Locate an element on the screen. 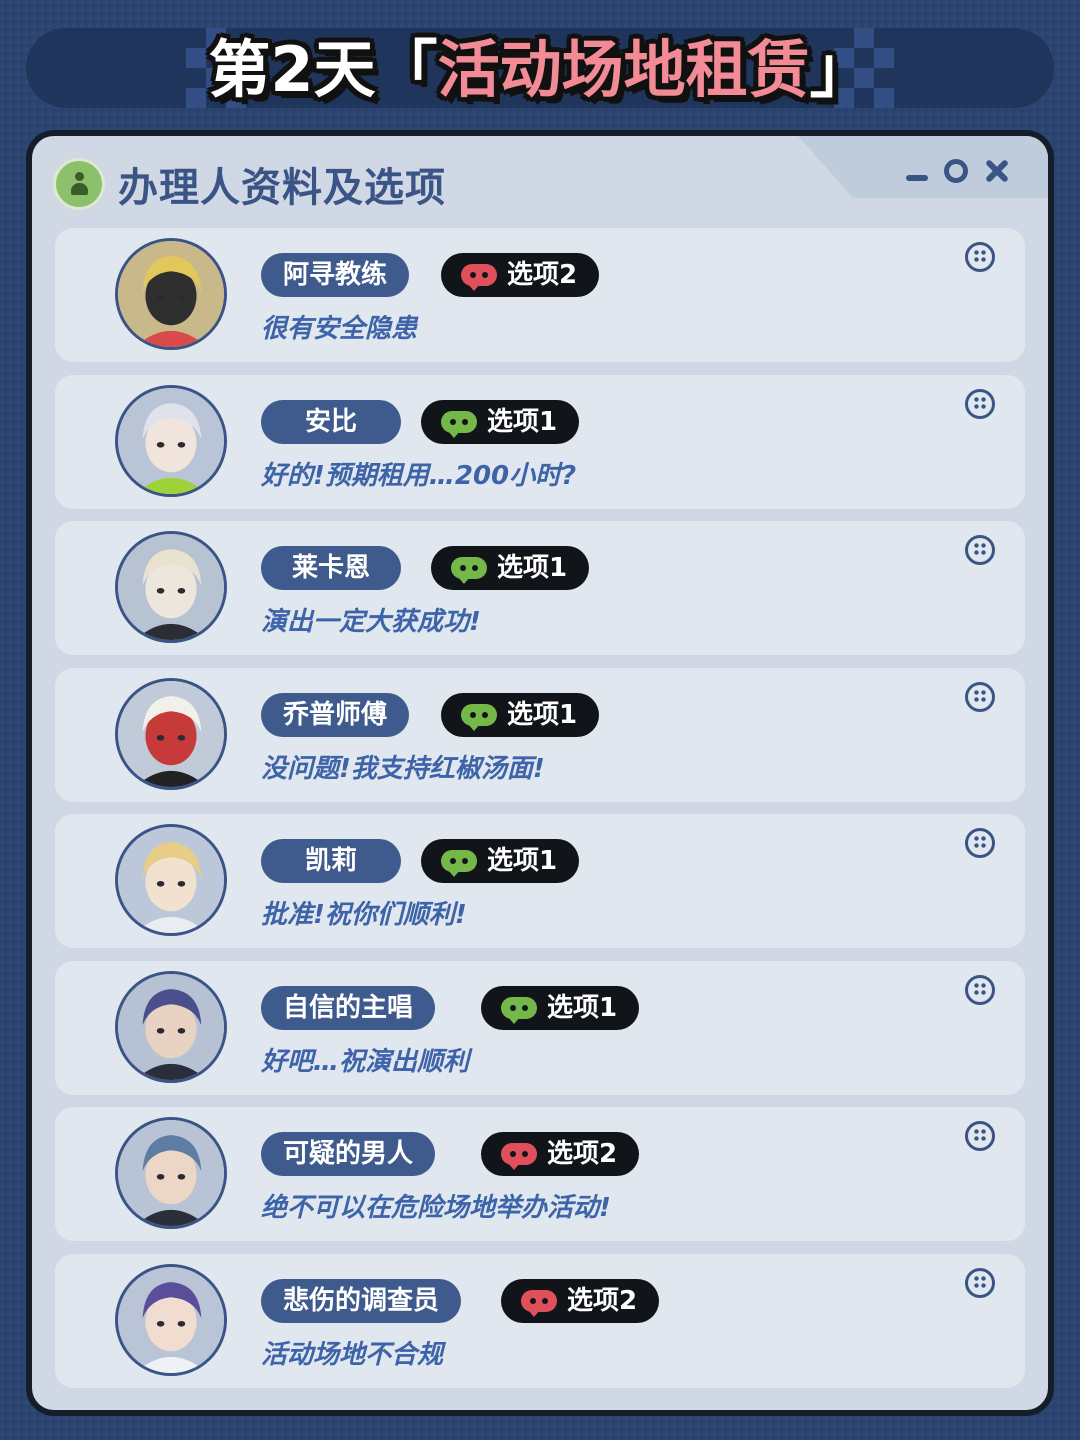 Image resolution: width=1080 pixels, height=1440 pixels. handler-quote: 好吧…祝演出顺利 is located at coordinates (365, 1061).